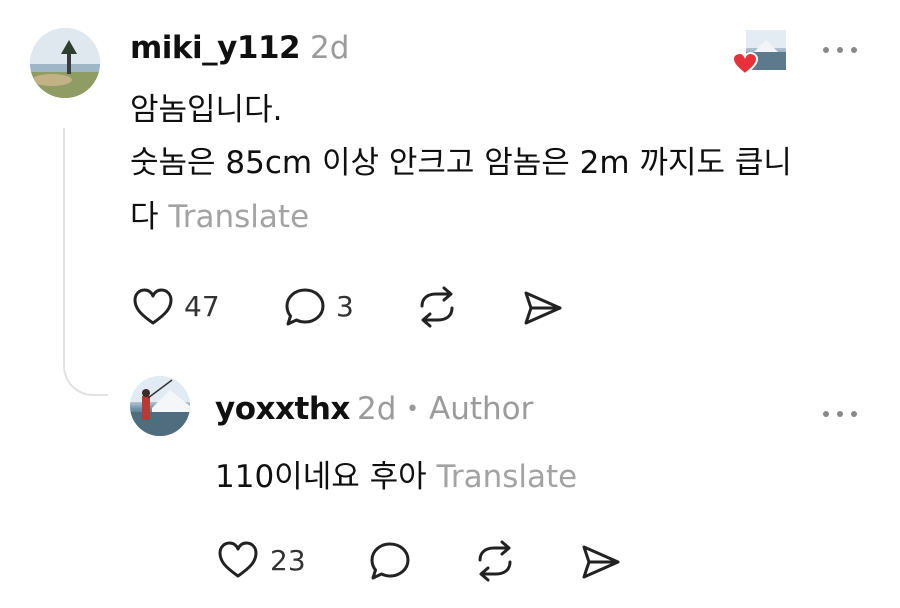 The width and height of the screenshot is (900, 608). What do you see at coordinates (288, 560) in the screenshot?
I see `like-count: 23` at bounding box center [288, 560].